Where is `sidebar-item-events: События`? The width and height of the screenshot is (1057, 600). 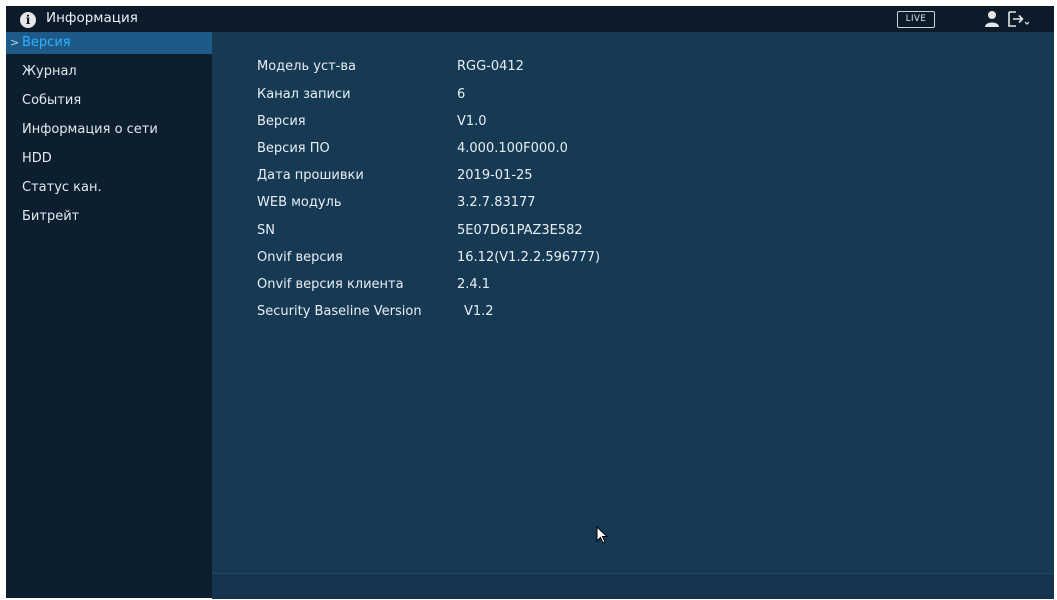
sidebar-item-events: События is located at coordinates (109, 100).